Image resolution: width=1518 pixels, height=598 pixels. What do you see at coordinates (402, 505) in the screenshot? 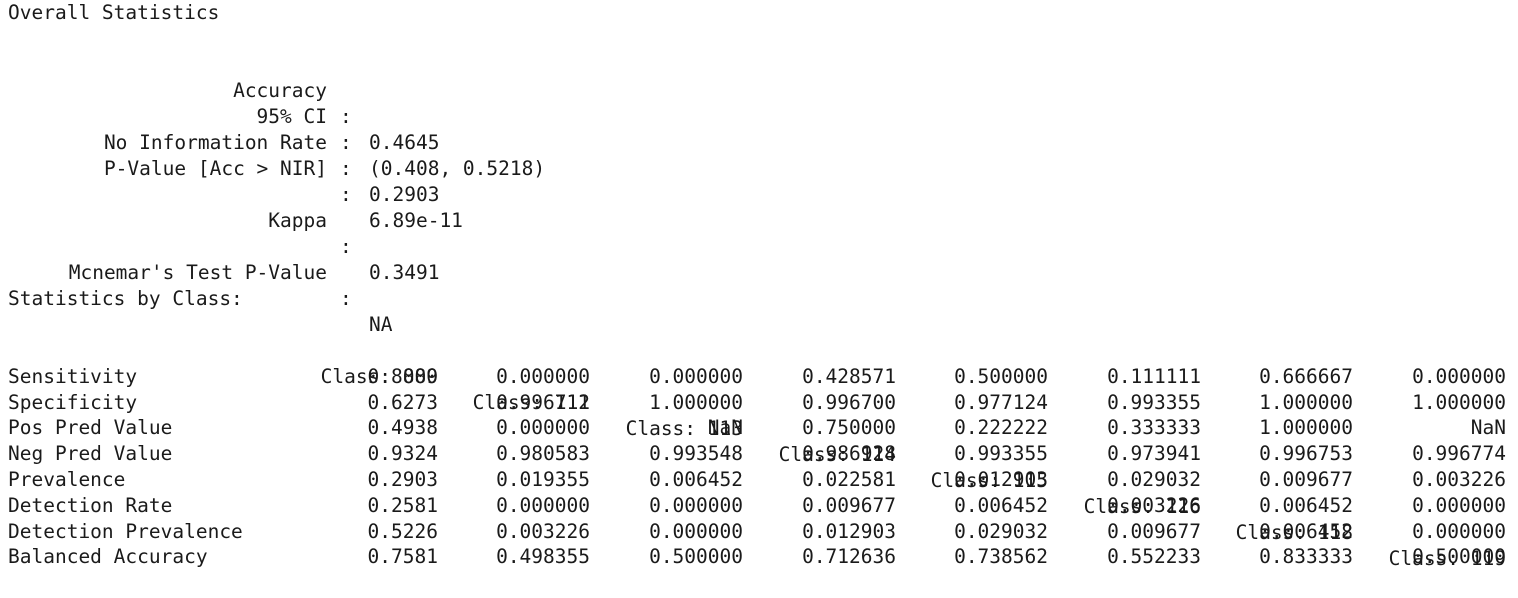
I see `table-cell: 0.2581` at bounding box center [402, 505].